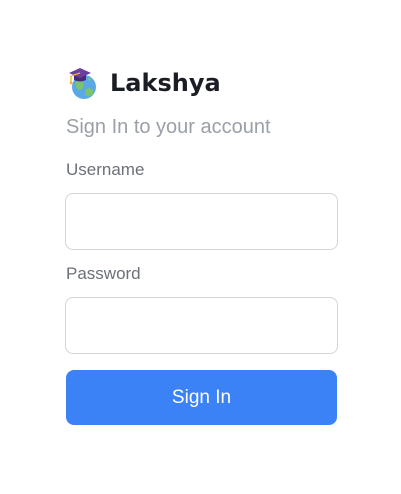  I want to click on password-label: Password, so click(103, 273).